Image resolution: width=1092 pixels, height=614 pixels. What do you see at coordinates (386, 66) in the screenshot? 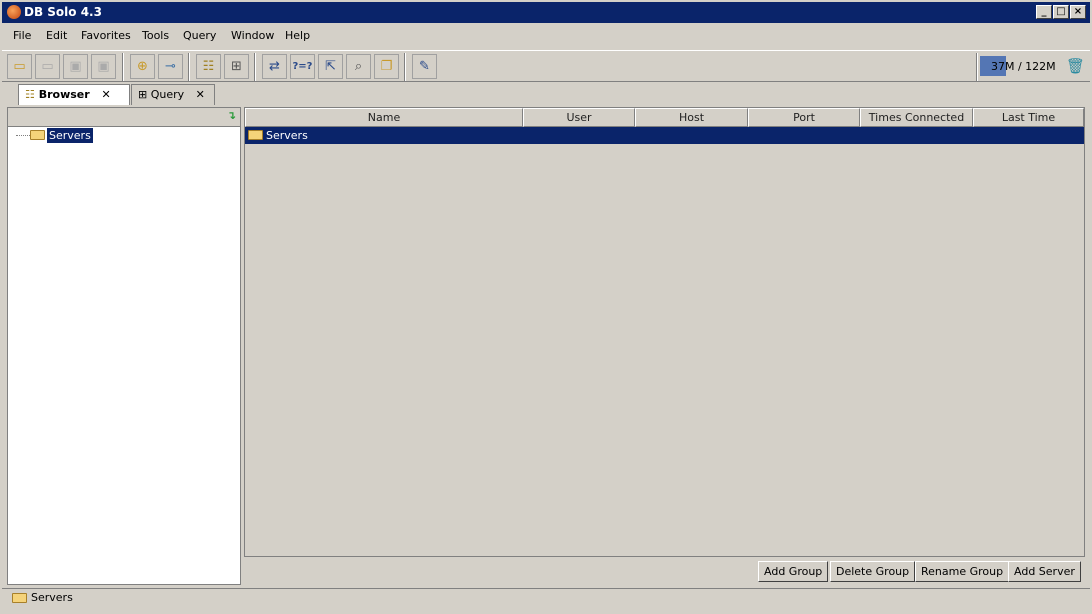
I see `copy-icon: ❐` at bounding box center [386, 66].